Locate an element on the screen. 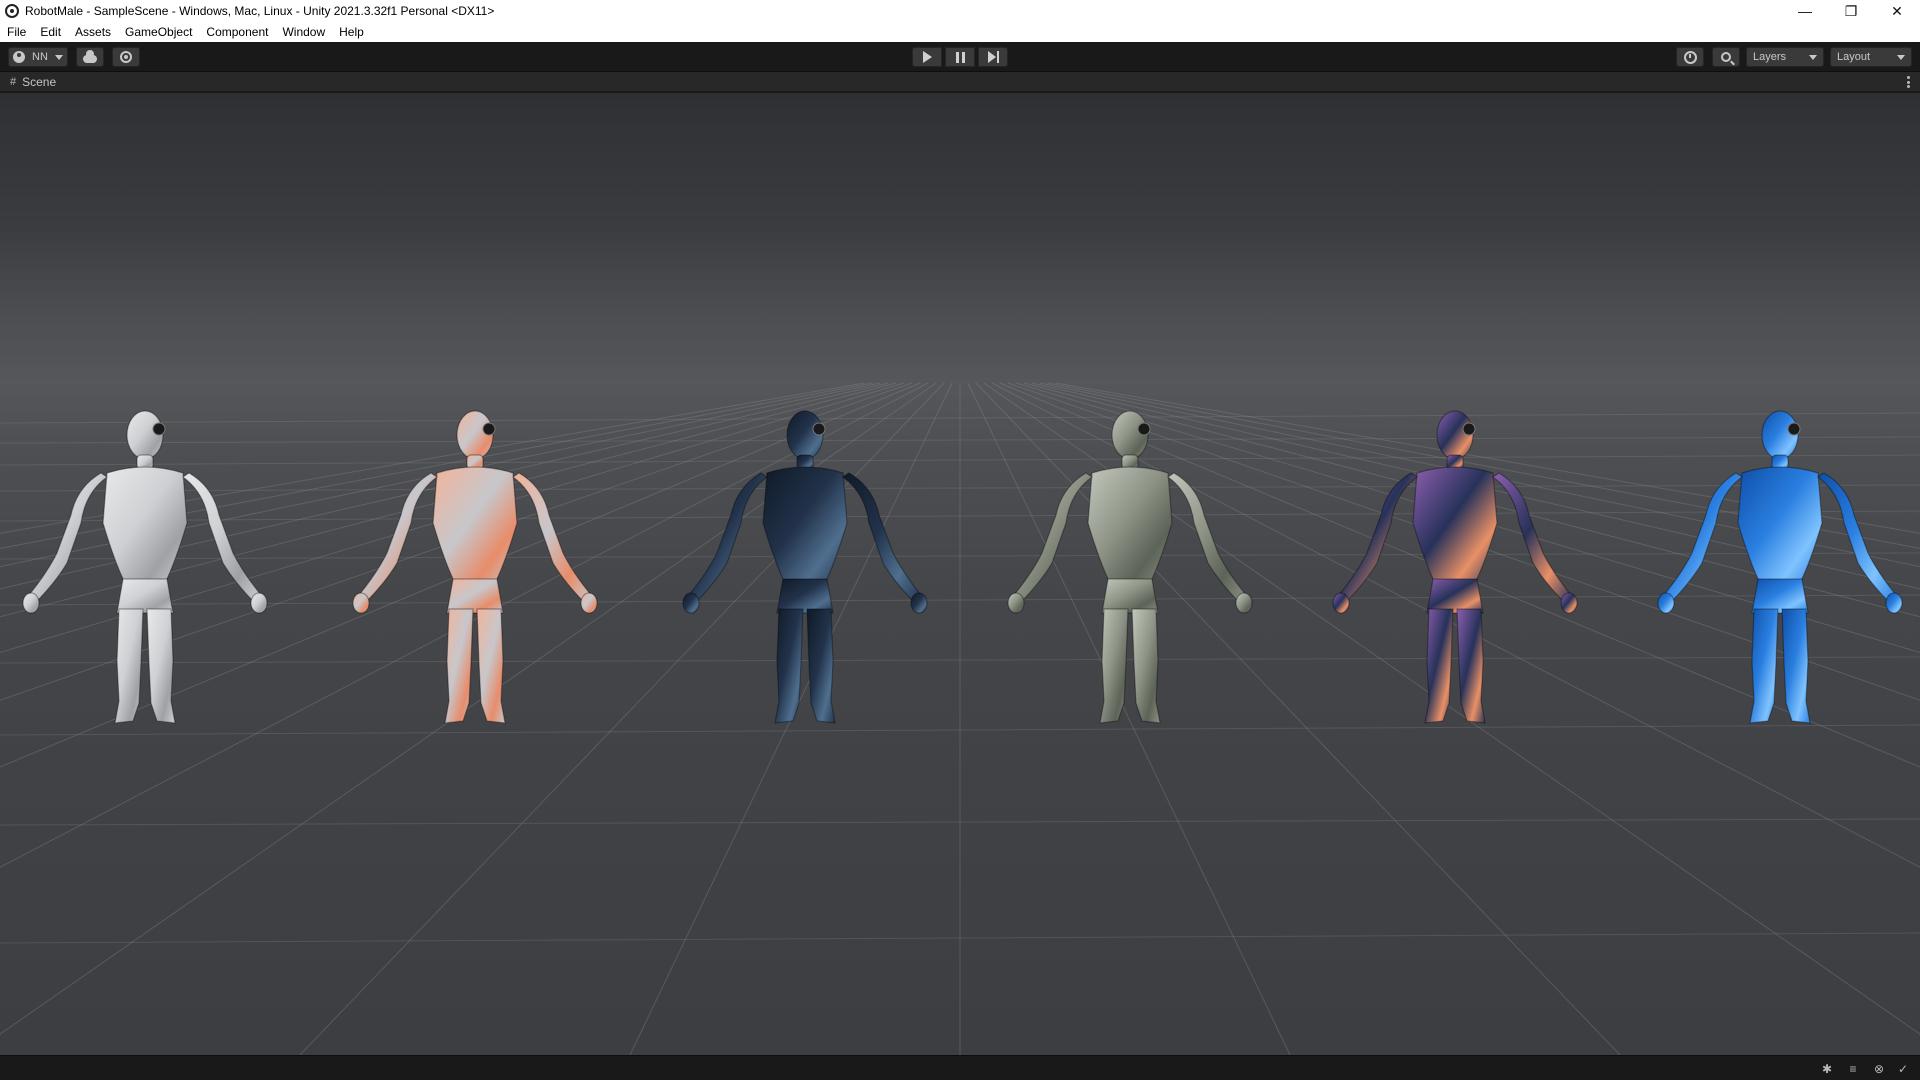  robot-figure-floral is located at coordinates (475, 568).